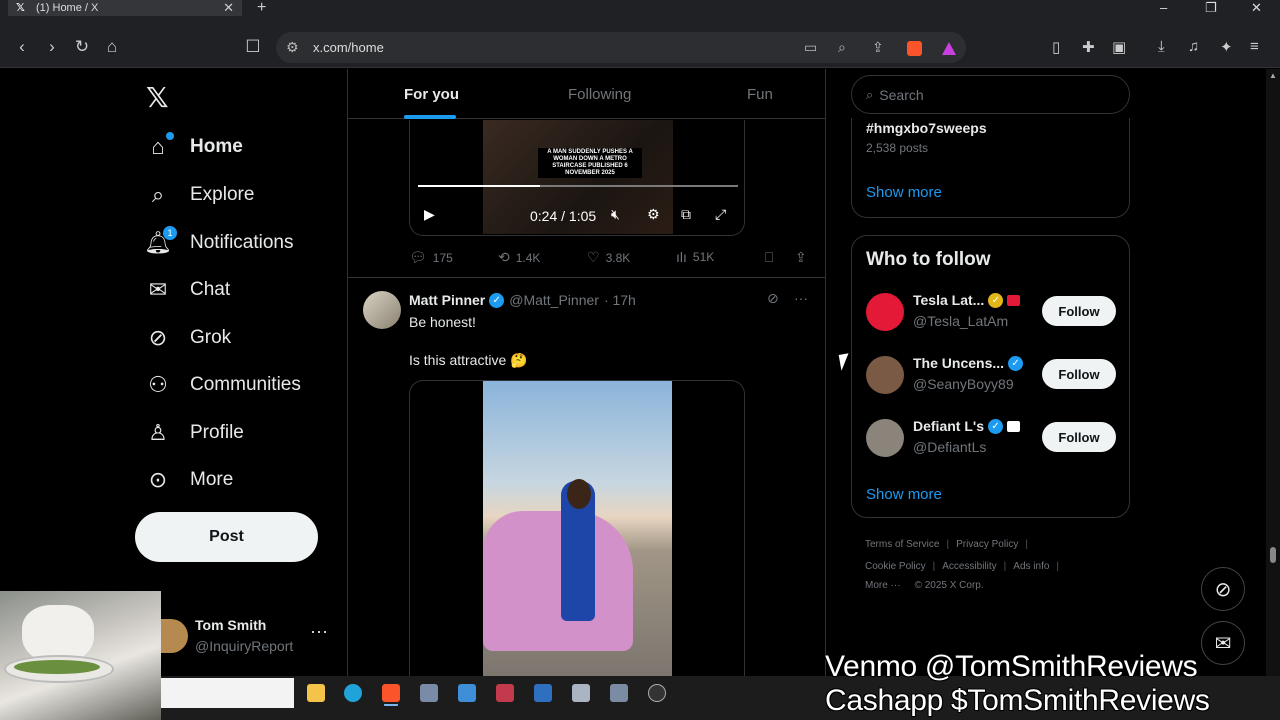  What do you see at coordinates (1226, 47) in the screenshot?
I see `leo-ai-icon: ✦` at bounding box center [1226, 47].